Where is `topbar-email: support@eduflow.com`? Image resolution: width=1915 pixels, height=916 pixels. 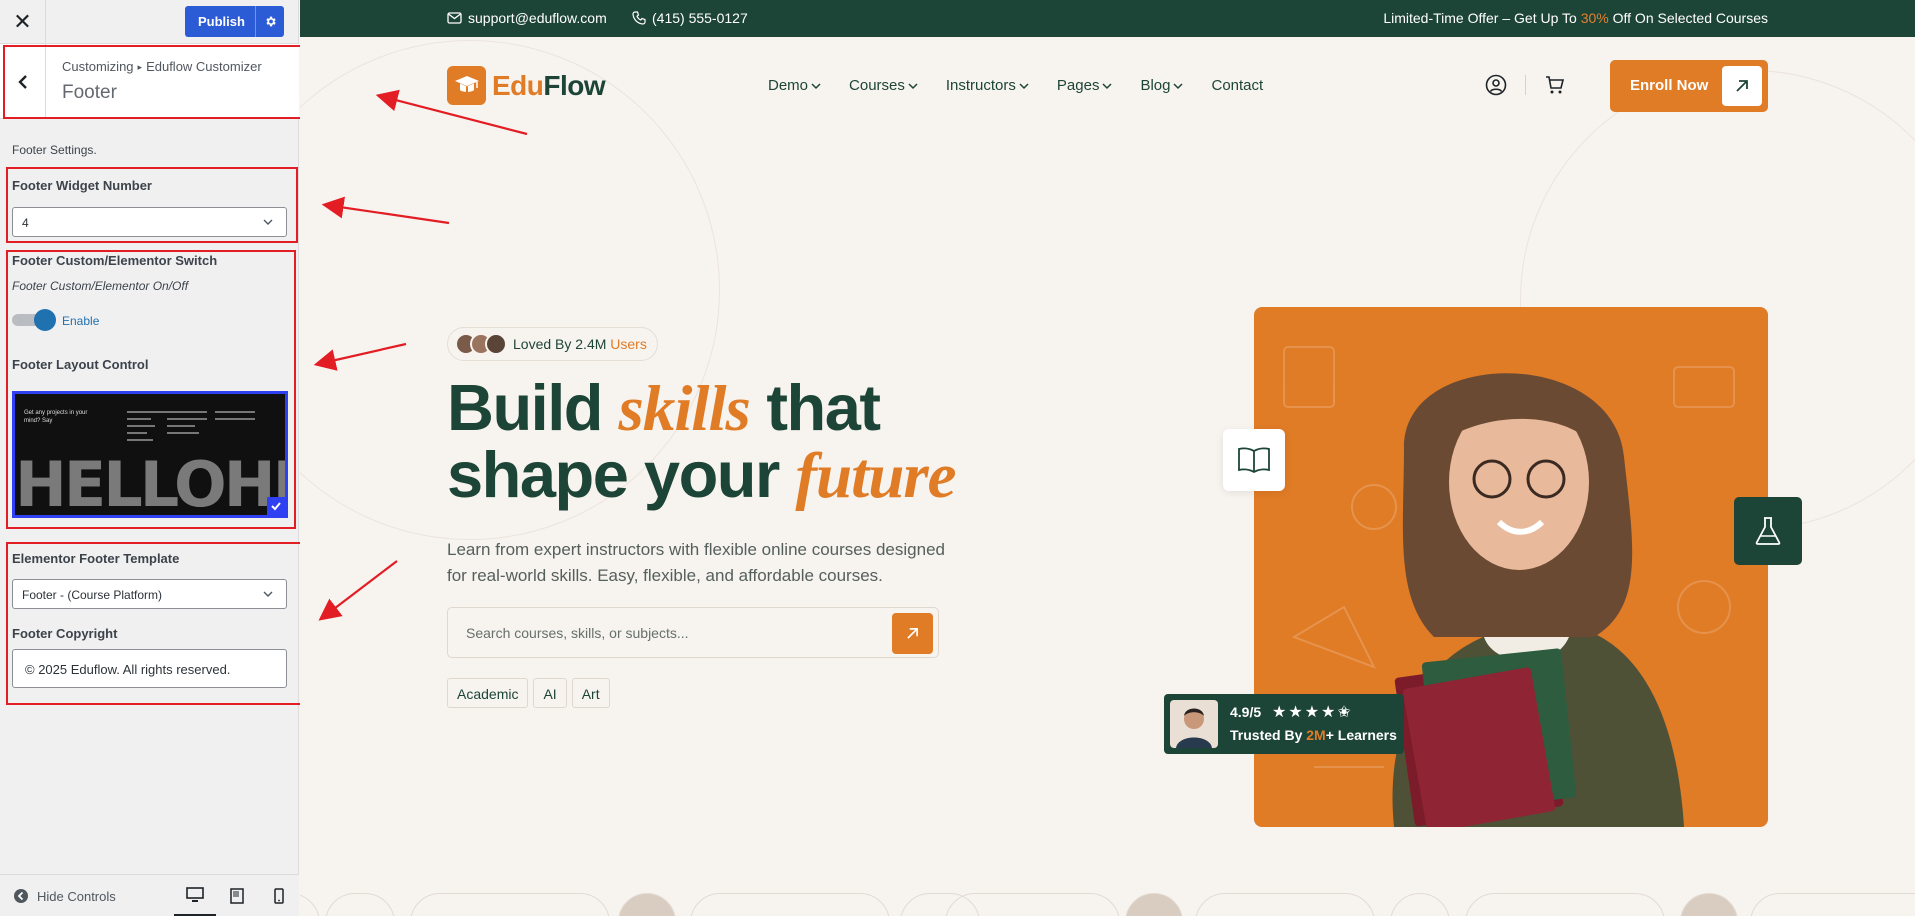
topbar-email: support@eduflow.com is located at coordinates (527, 18).